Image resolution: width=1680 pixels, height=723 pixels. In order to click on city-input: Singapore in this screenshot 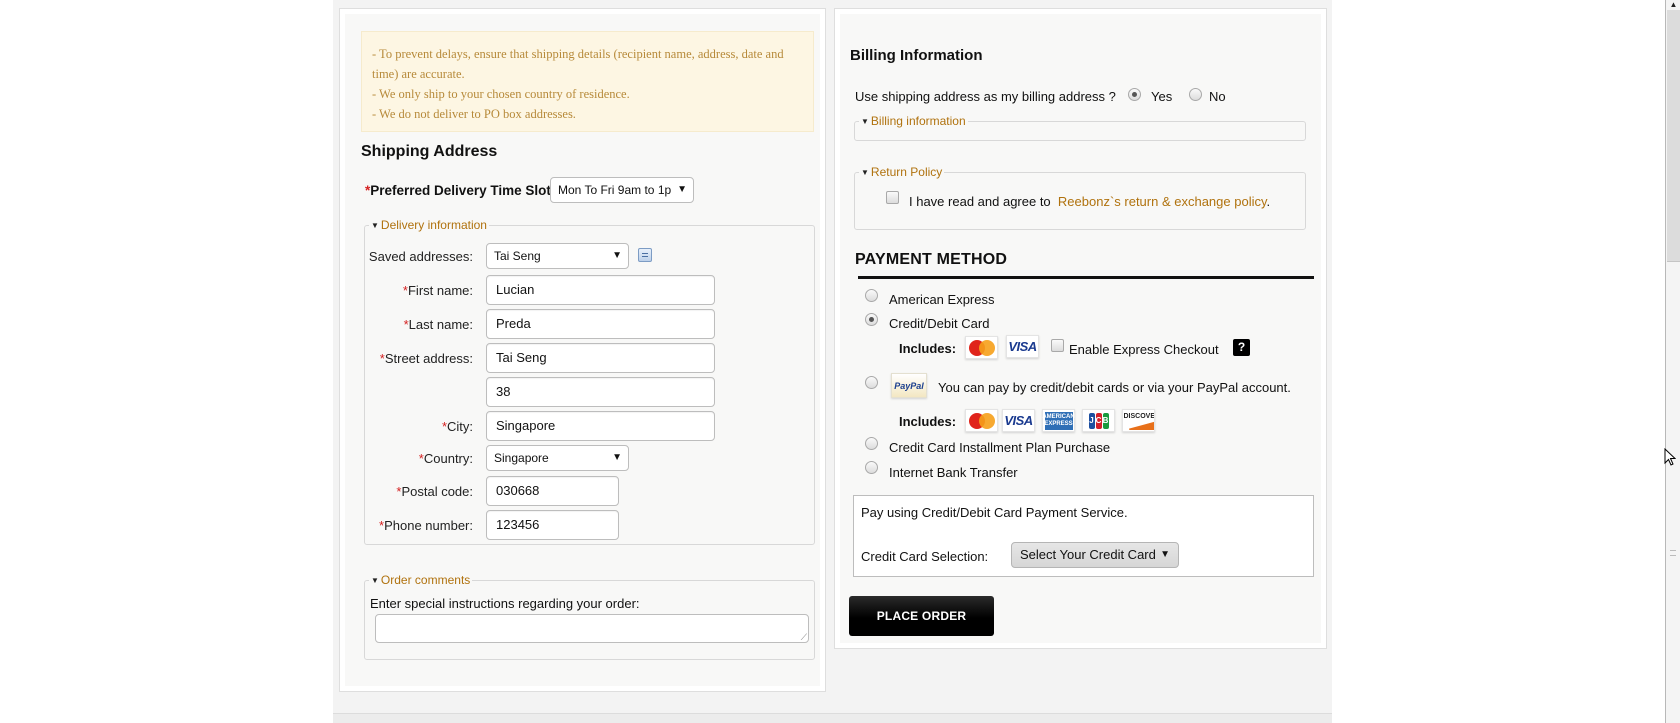, I will do `click(600, 426)`.